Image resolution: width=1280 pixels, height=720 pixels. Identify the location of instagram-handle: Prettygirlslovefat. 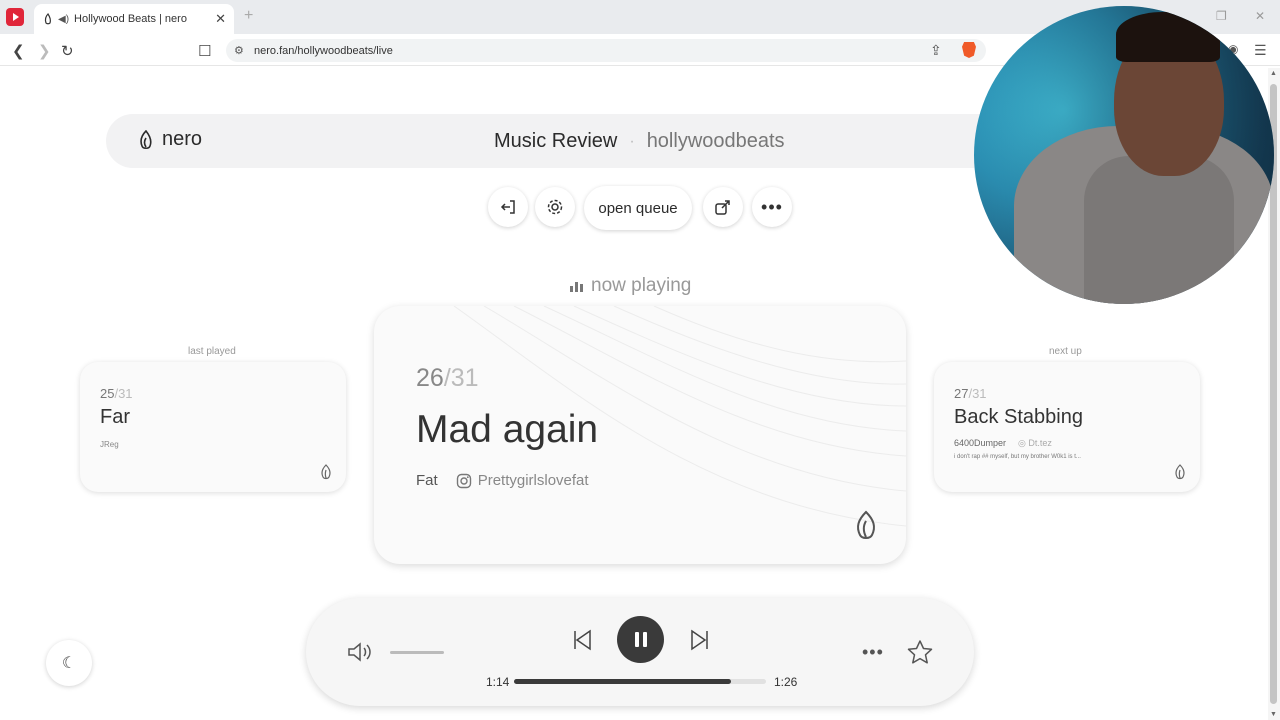
(533, 480).